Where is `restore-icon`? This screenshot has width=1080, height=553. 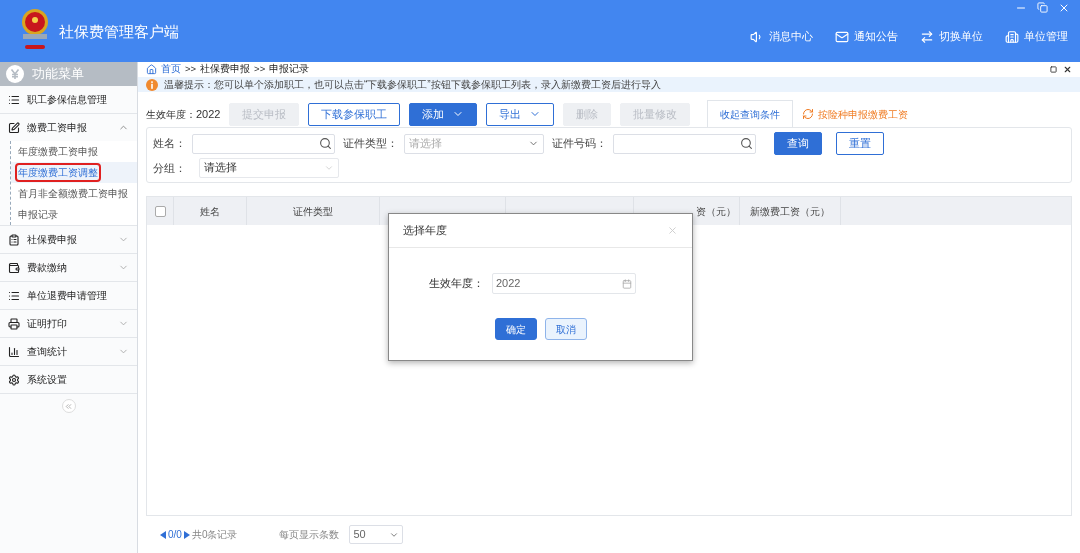 restore-icon is located at coordinates (1042, 7).